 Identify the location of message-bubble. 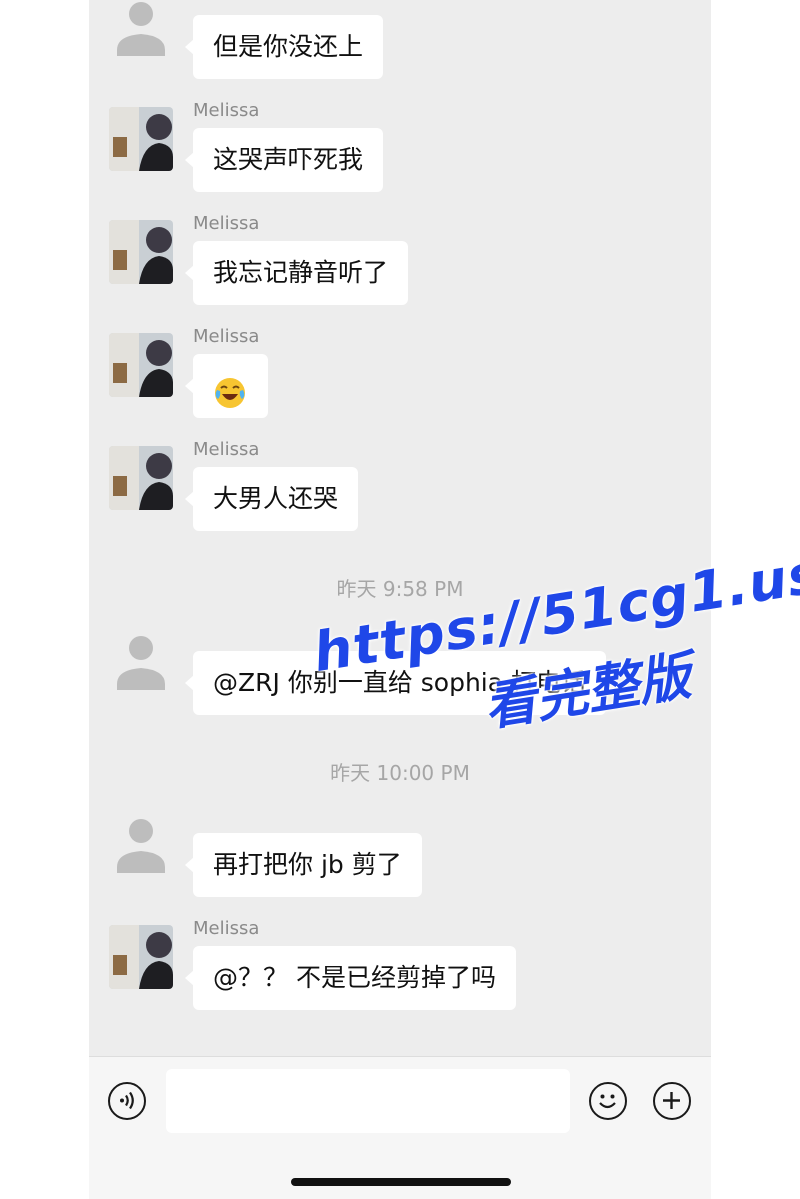
(226, 386).